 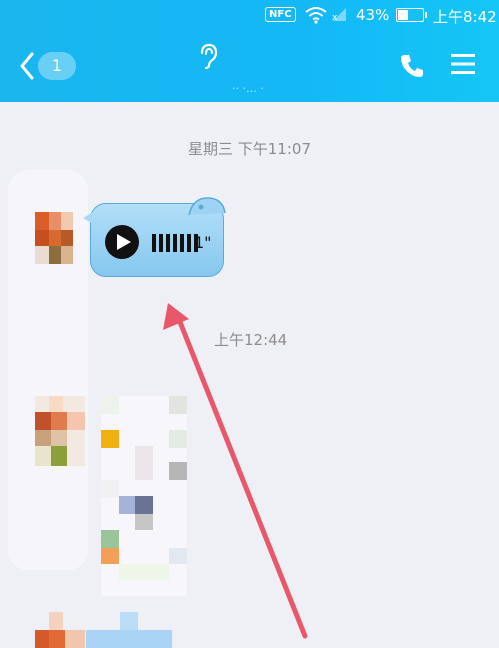 What do you see at coordinates (88, 218) in the screenshot?
I see `bubble-tail` at bounding box center [88, 218].